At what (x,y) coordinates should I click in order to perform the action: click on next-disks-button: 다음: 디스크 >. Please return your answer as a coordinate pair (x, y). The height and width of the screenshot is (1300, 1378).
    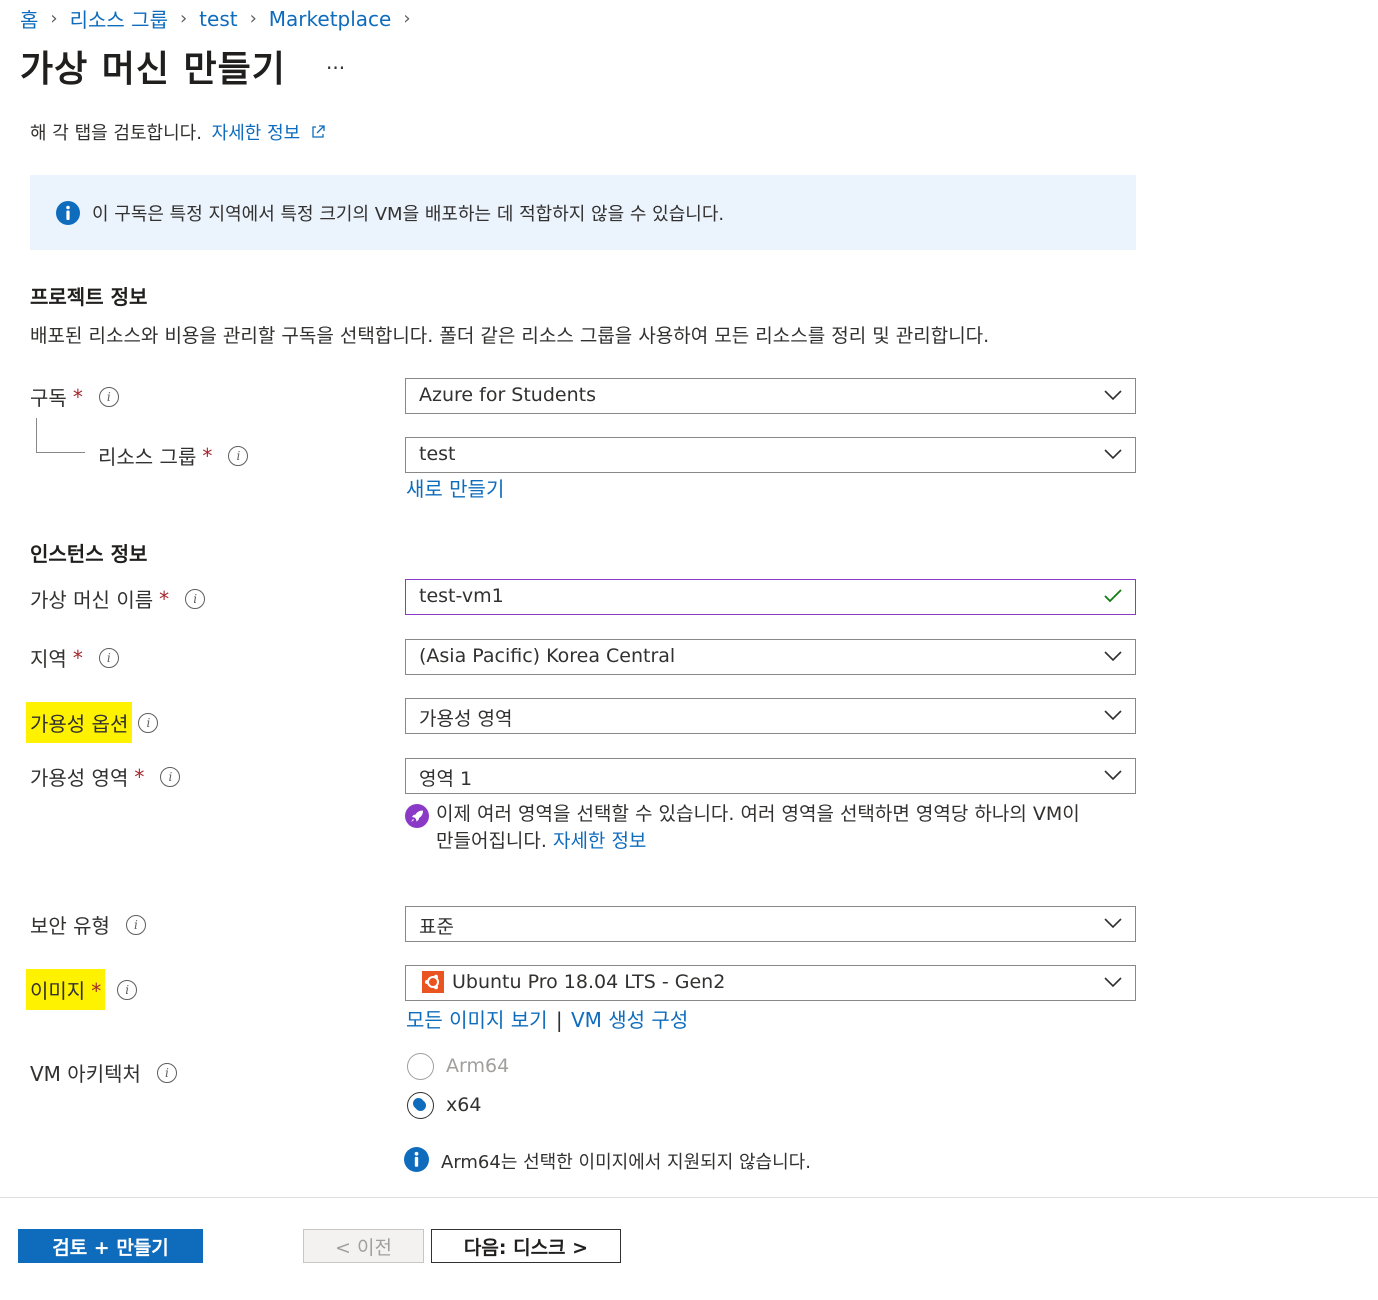
    Looking at the image, I should click on (526, 1246).